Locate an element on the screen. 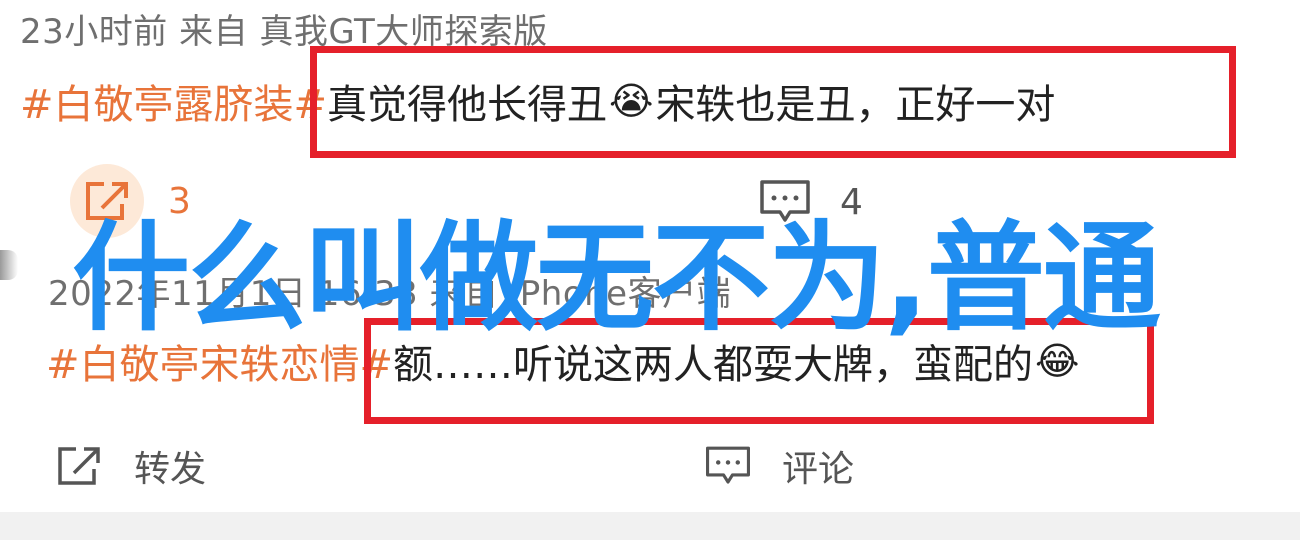 The image size is (1300, 540). post1-content: #白敬亭露脐装# 真觉得他长得丑 😭 宋轶也是丑，正好一对 is located at coordinates (537, 101).